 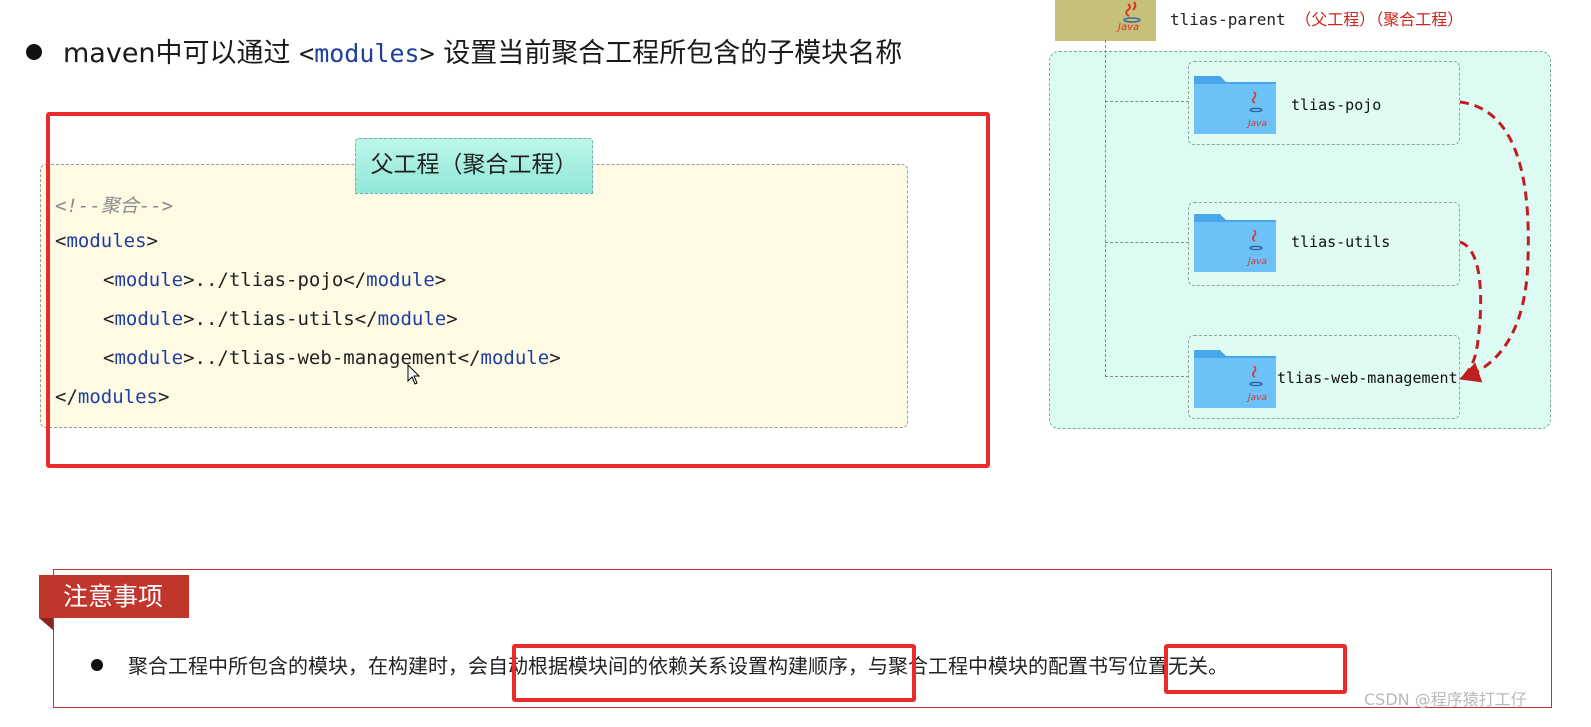 I want to click on java-icon: Java, so click(x=1128, y=16).